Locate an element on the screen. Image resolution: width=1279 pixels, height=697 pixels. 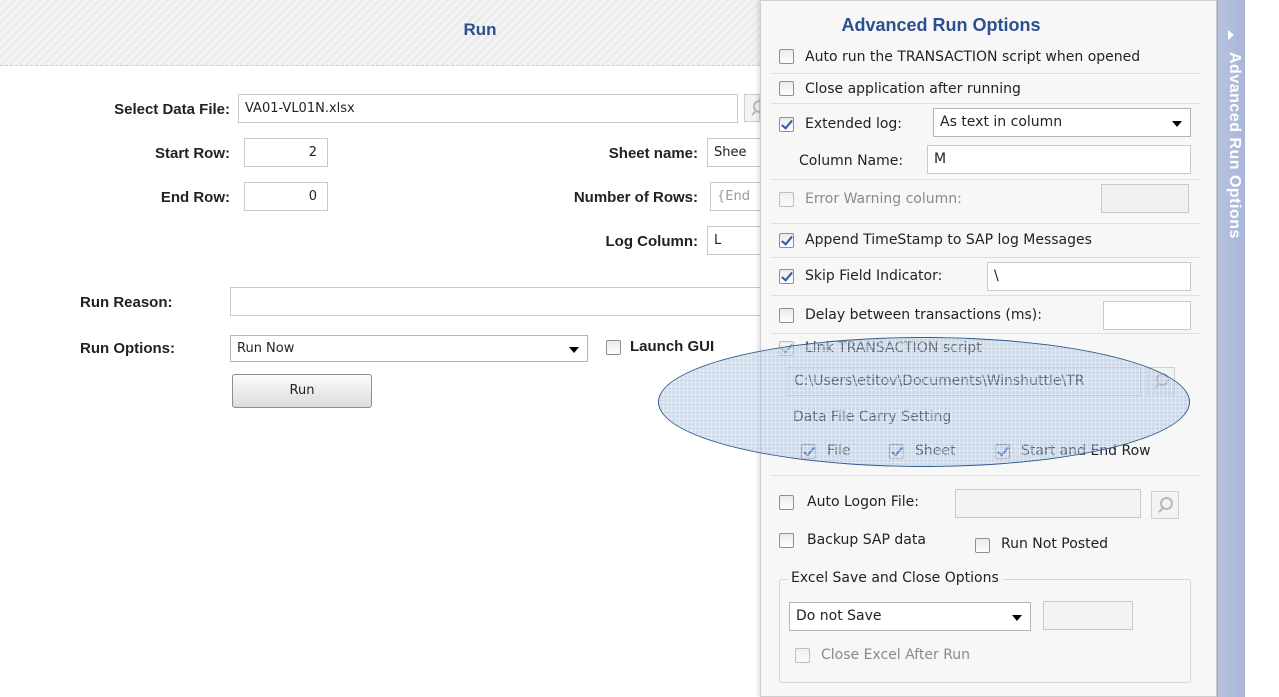
extended-log-selected: As text in column is located at coordinates (1001, 122).